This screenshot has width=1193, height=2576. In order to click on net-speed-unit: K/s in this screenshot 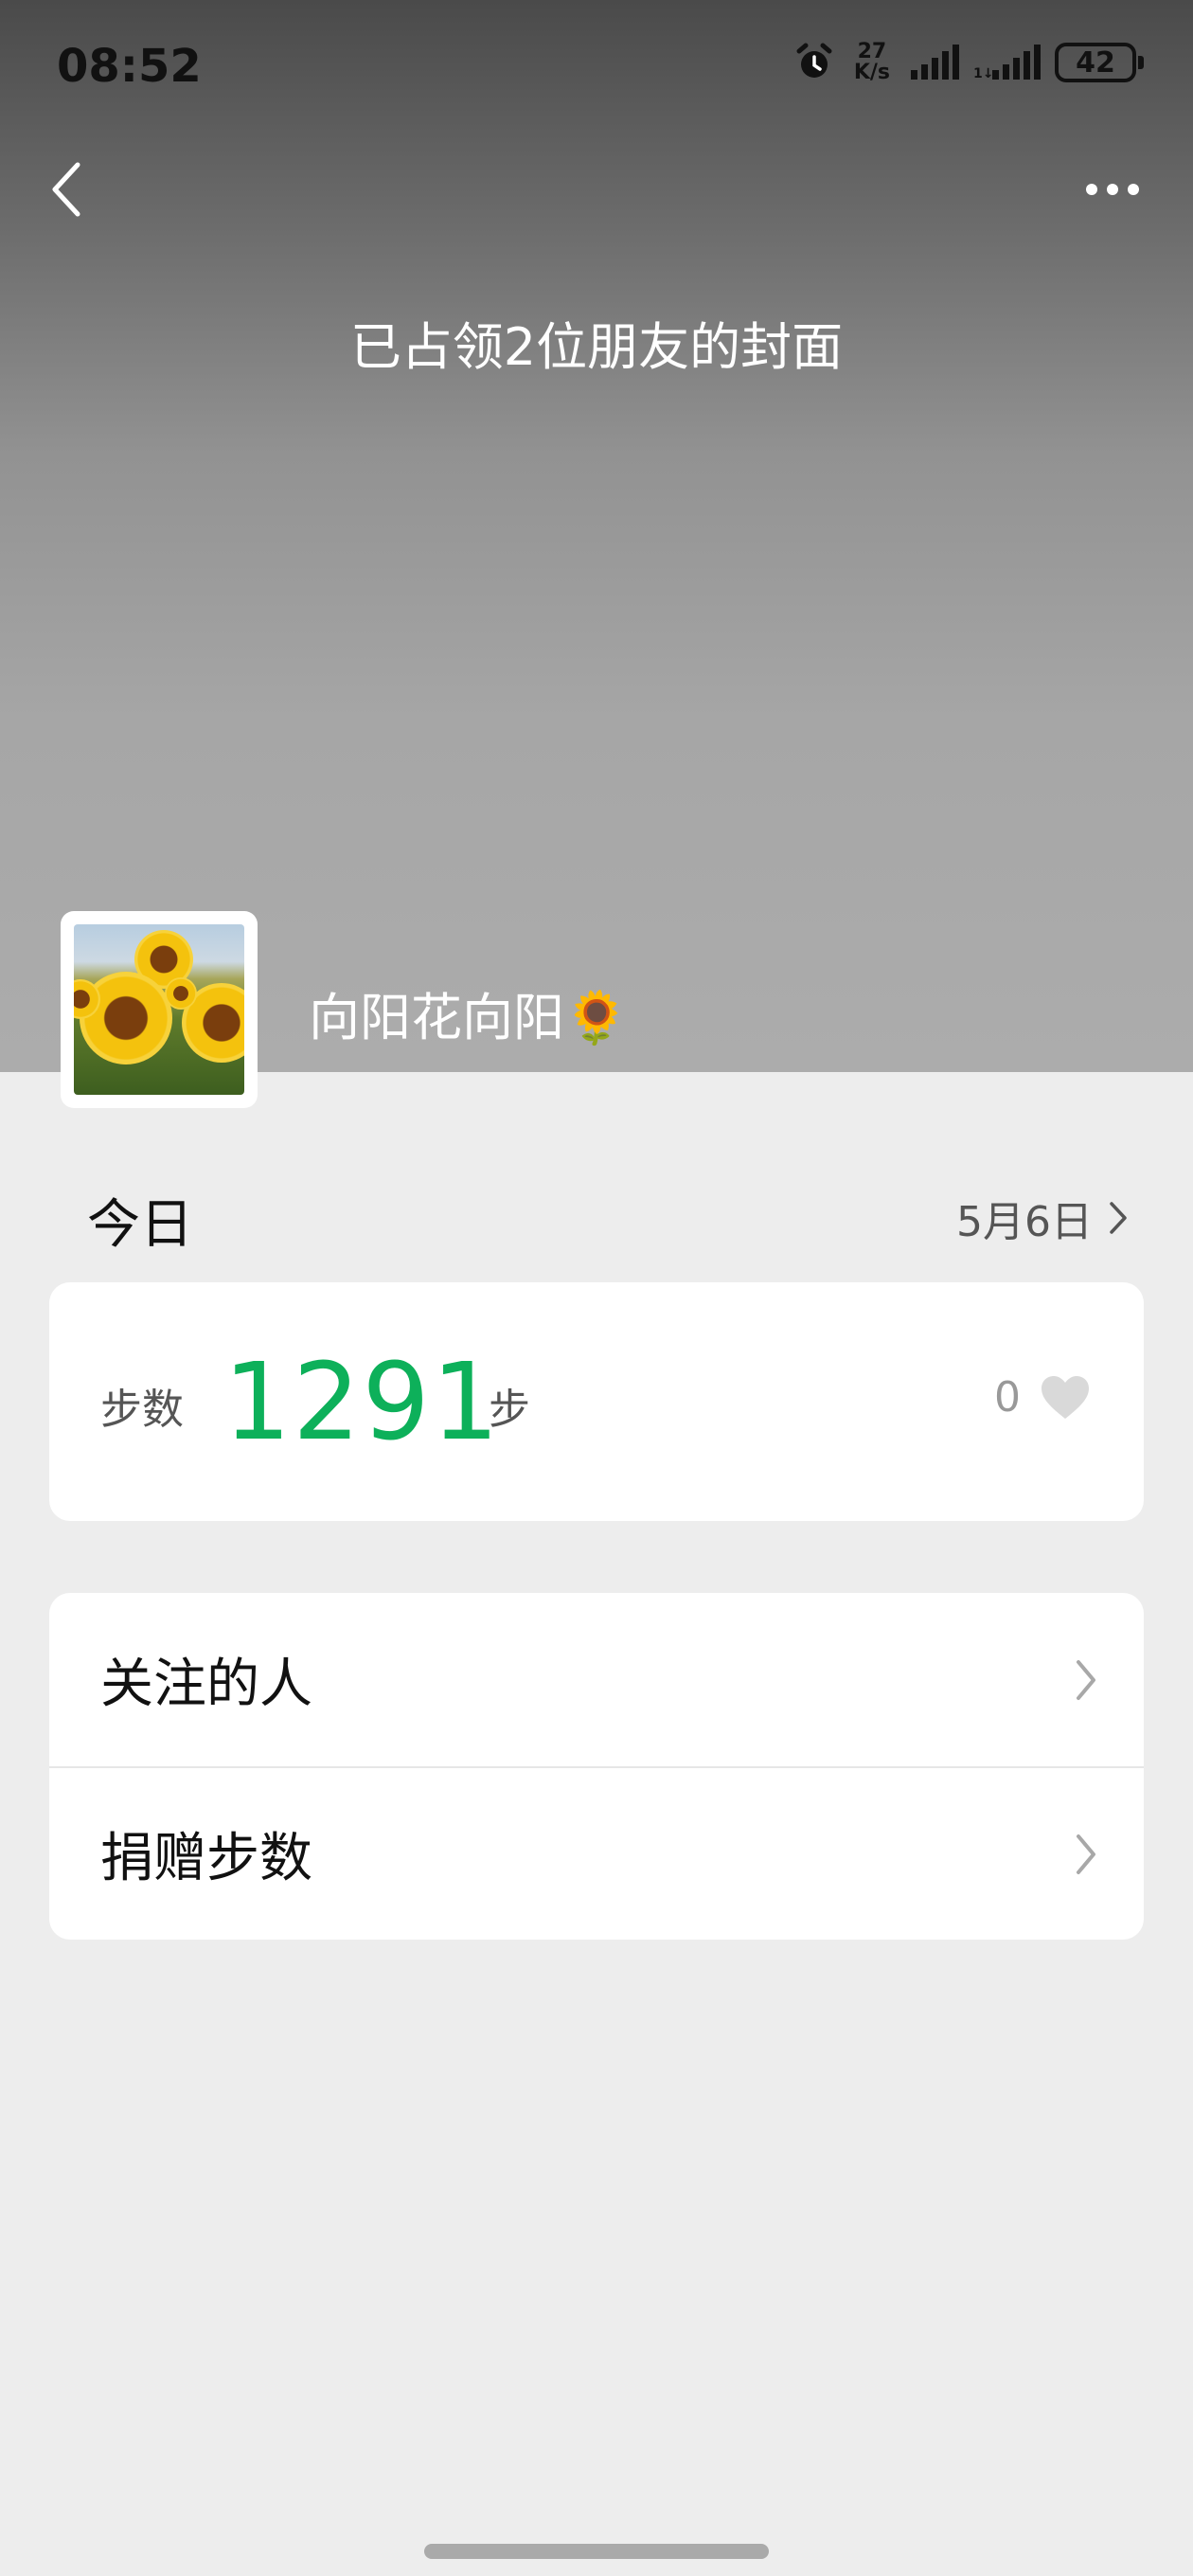, I will do `click(871, 72)`.